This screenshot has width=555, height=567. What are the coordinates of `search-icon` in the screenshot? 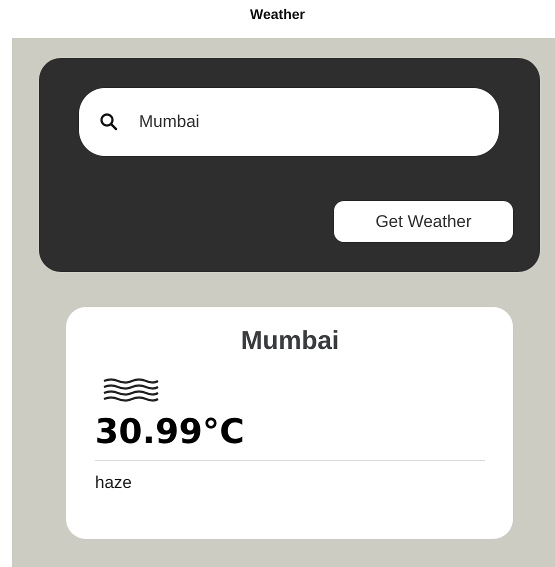 It's located at (109, 122).